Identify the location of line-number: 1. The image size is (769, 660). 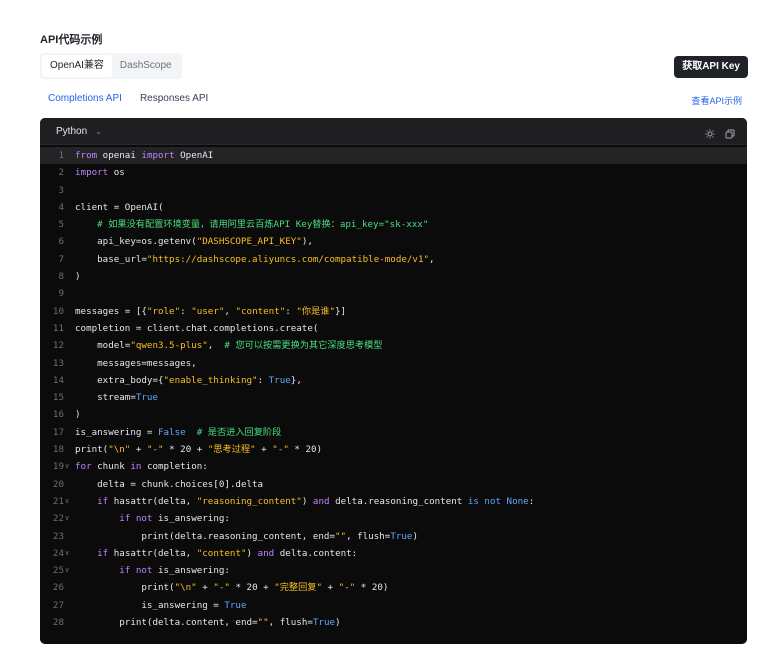
(61, 155).